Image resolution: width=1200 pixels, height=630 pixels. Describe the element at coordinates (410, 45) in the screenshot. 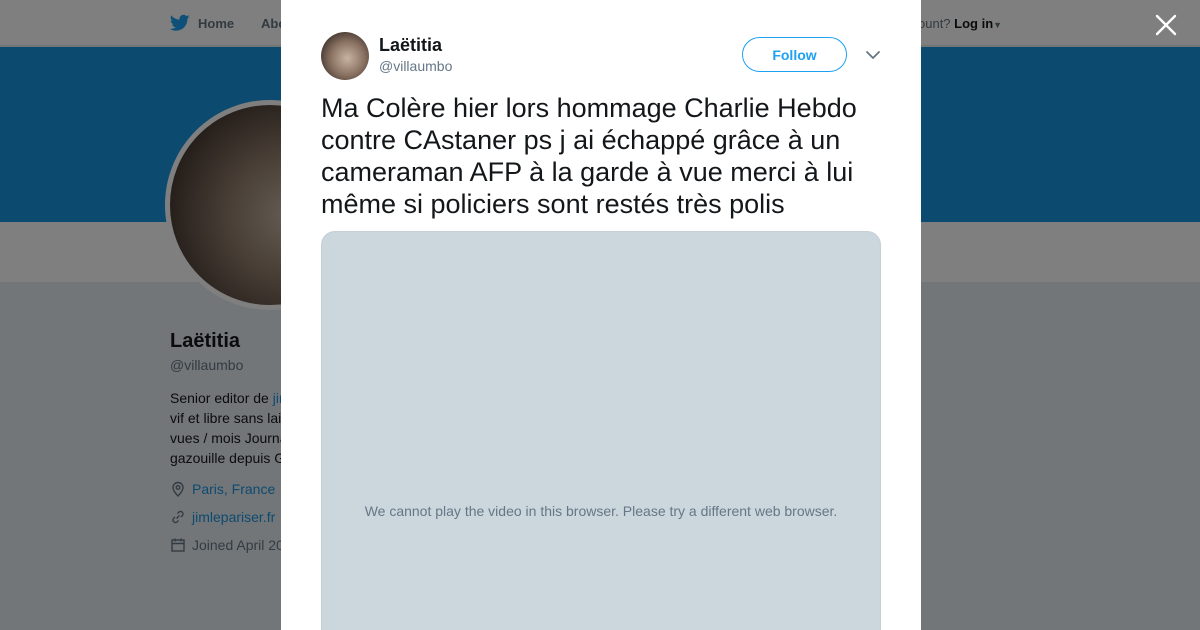

I see `author-name: Laëtitia` at that location.